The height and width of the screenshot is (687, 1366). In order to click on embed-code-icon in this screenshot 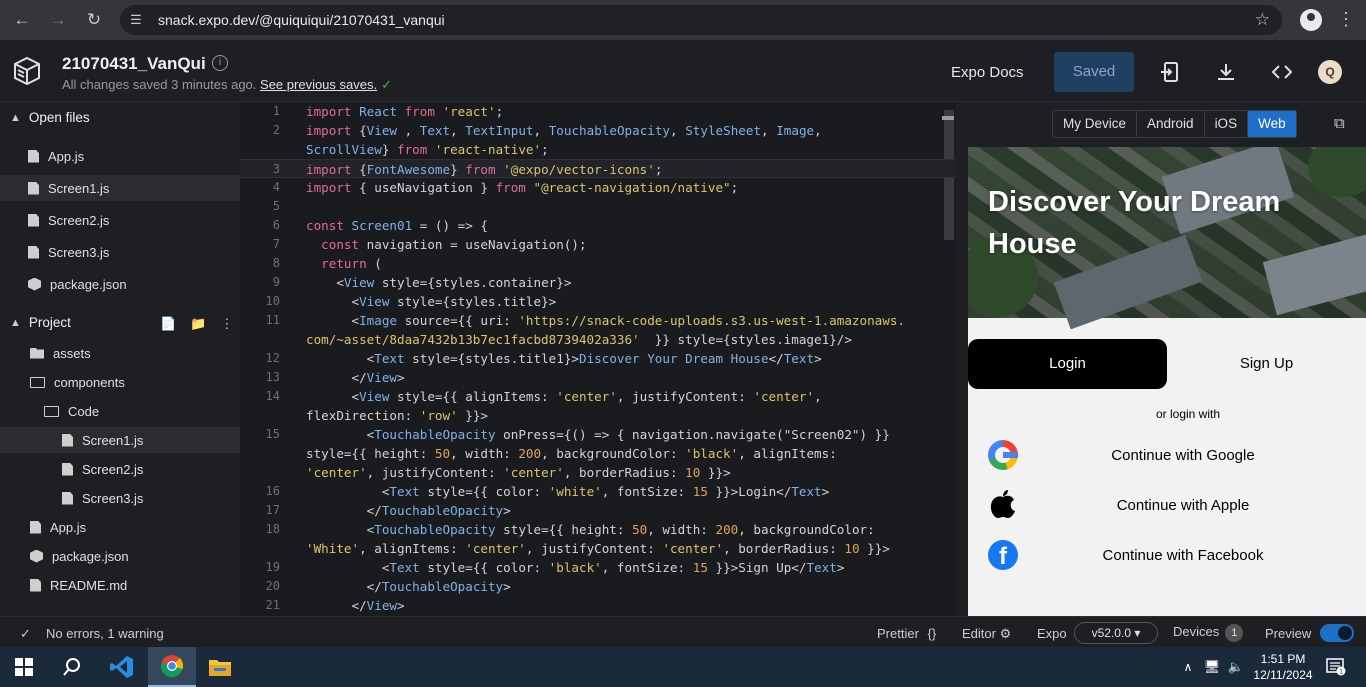, I will do `click(1282, 72)`.